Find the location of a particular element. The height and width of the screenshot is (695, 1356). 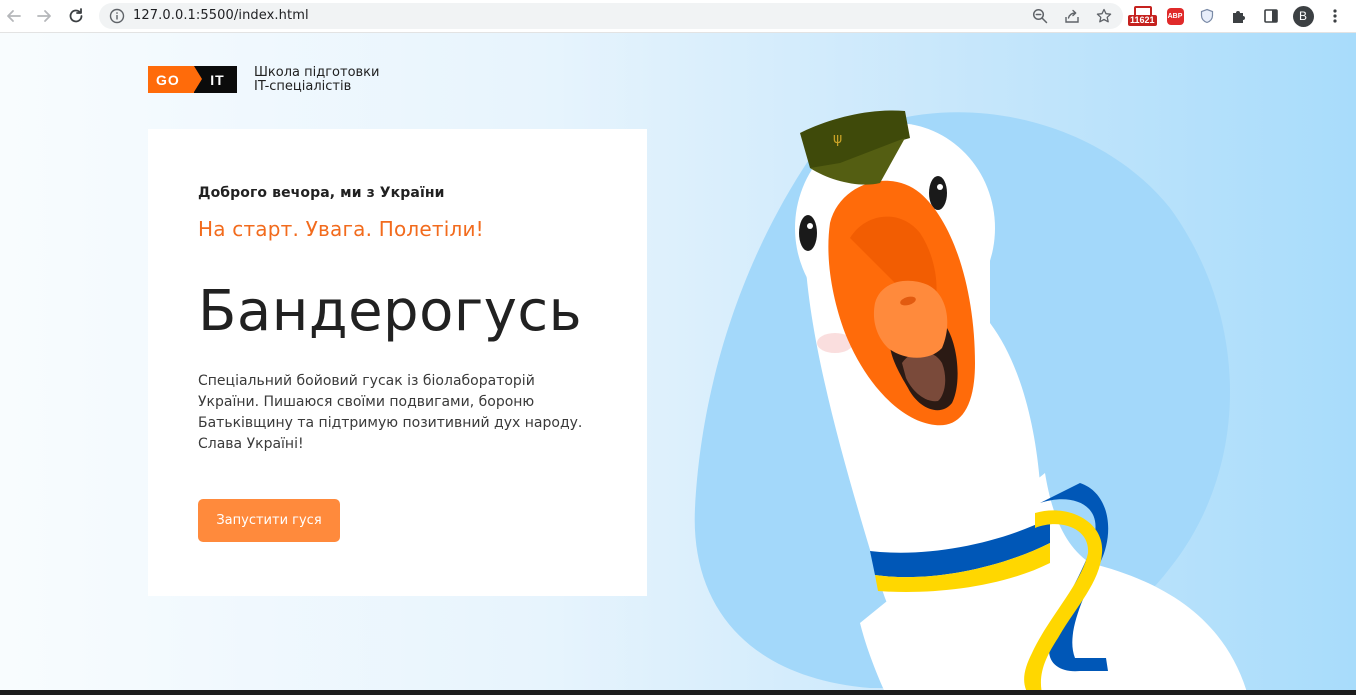

puzzle-icon is located at coordinates (1239, 16).